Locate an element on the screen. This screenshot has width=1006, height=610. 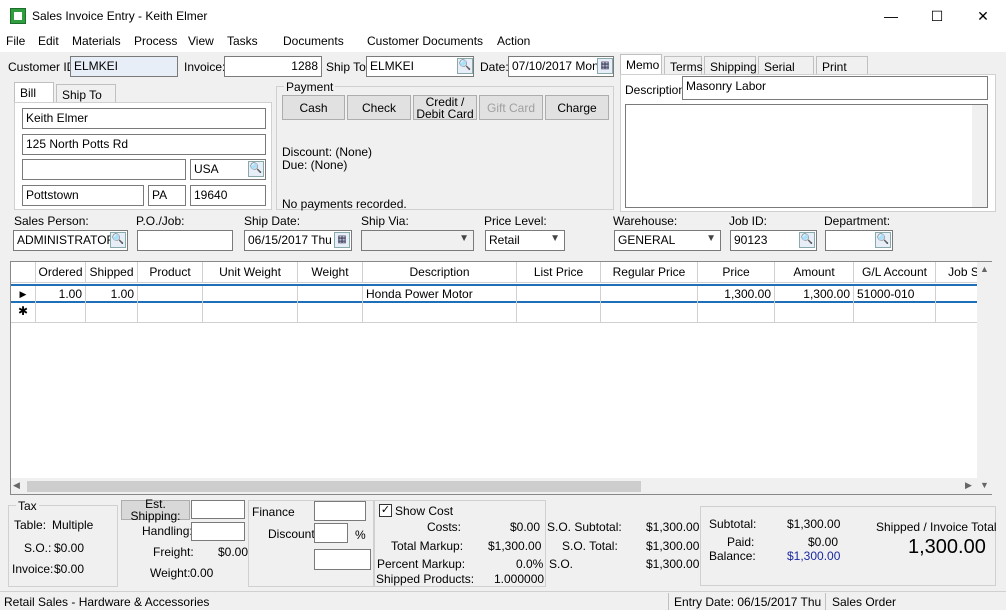
close-button: ✕ is located at coordinates (983, 16).